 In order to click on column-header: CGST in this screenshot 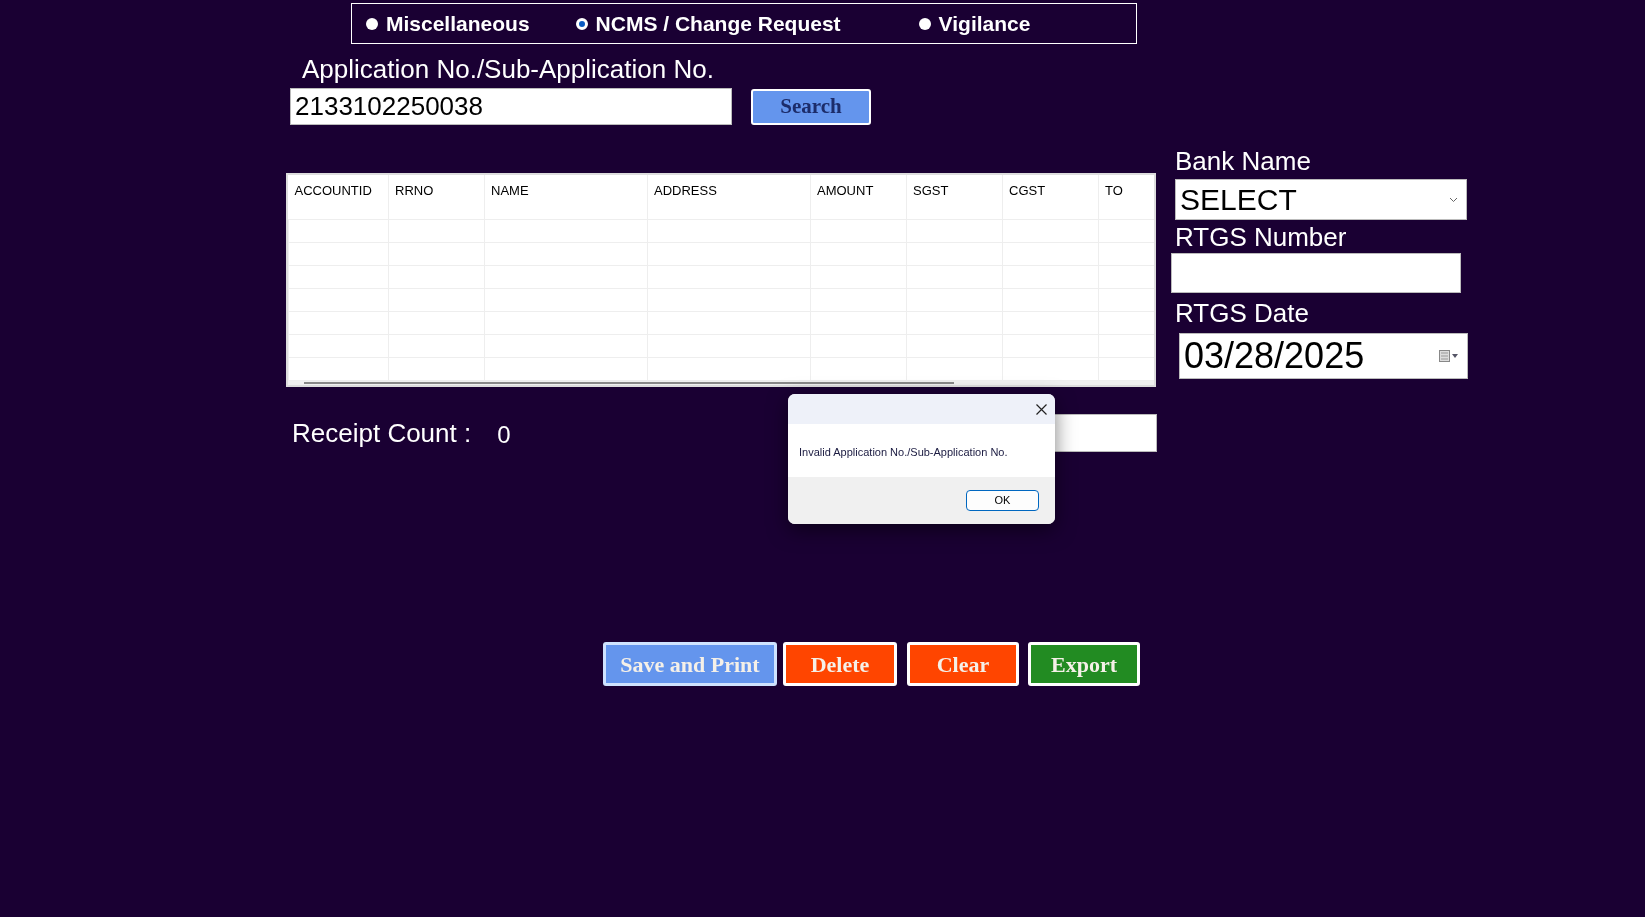, I will do `click(1027, 190)`.